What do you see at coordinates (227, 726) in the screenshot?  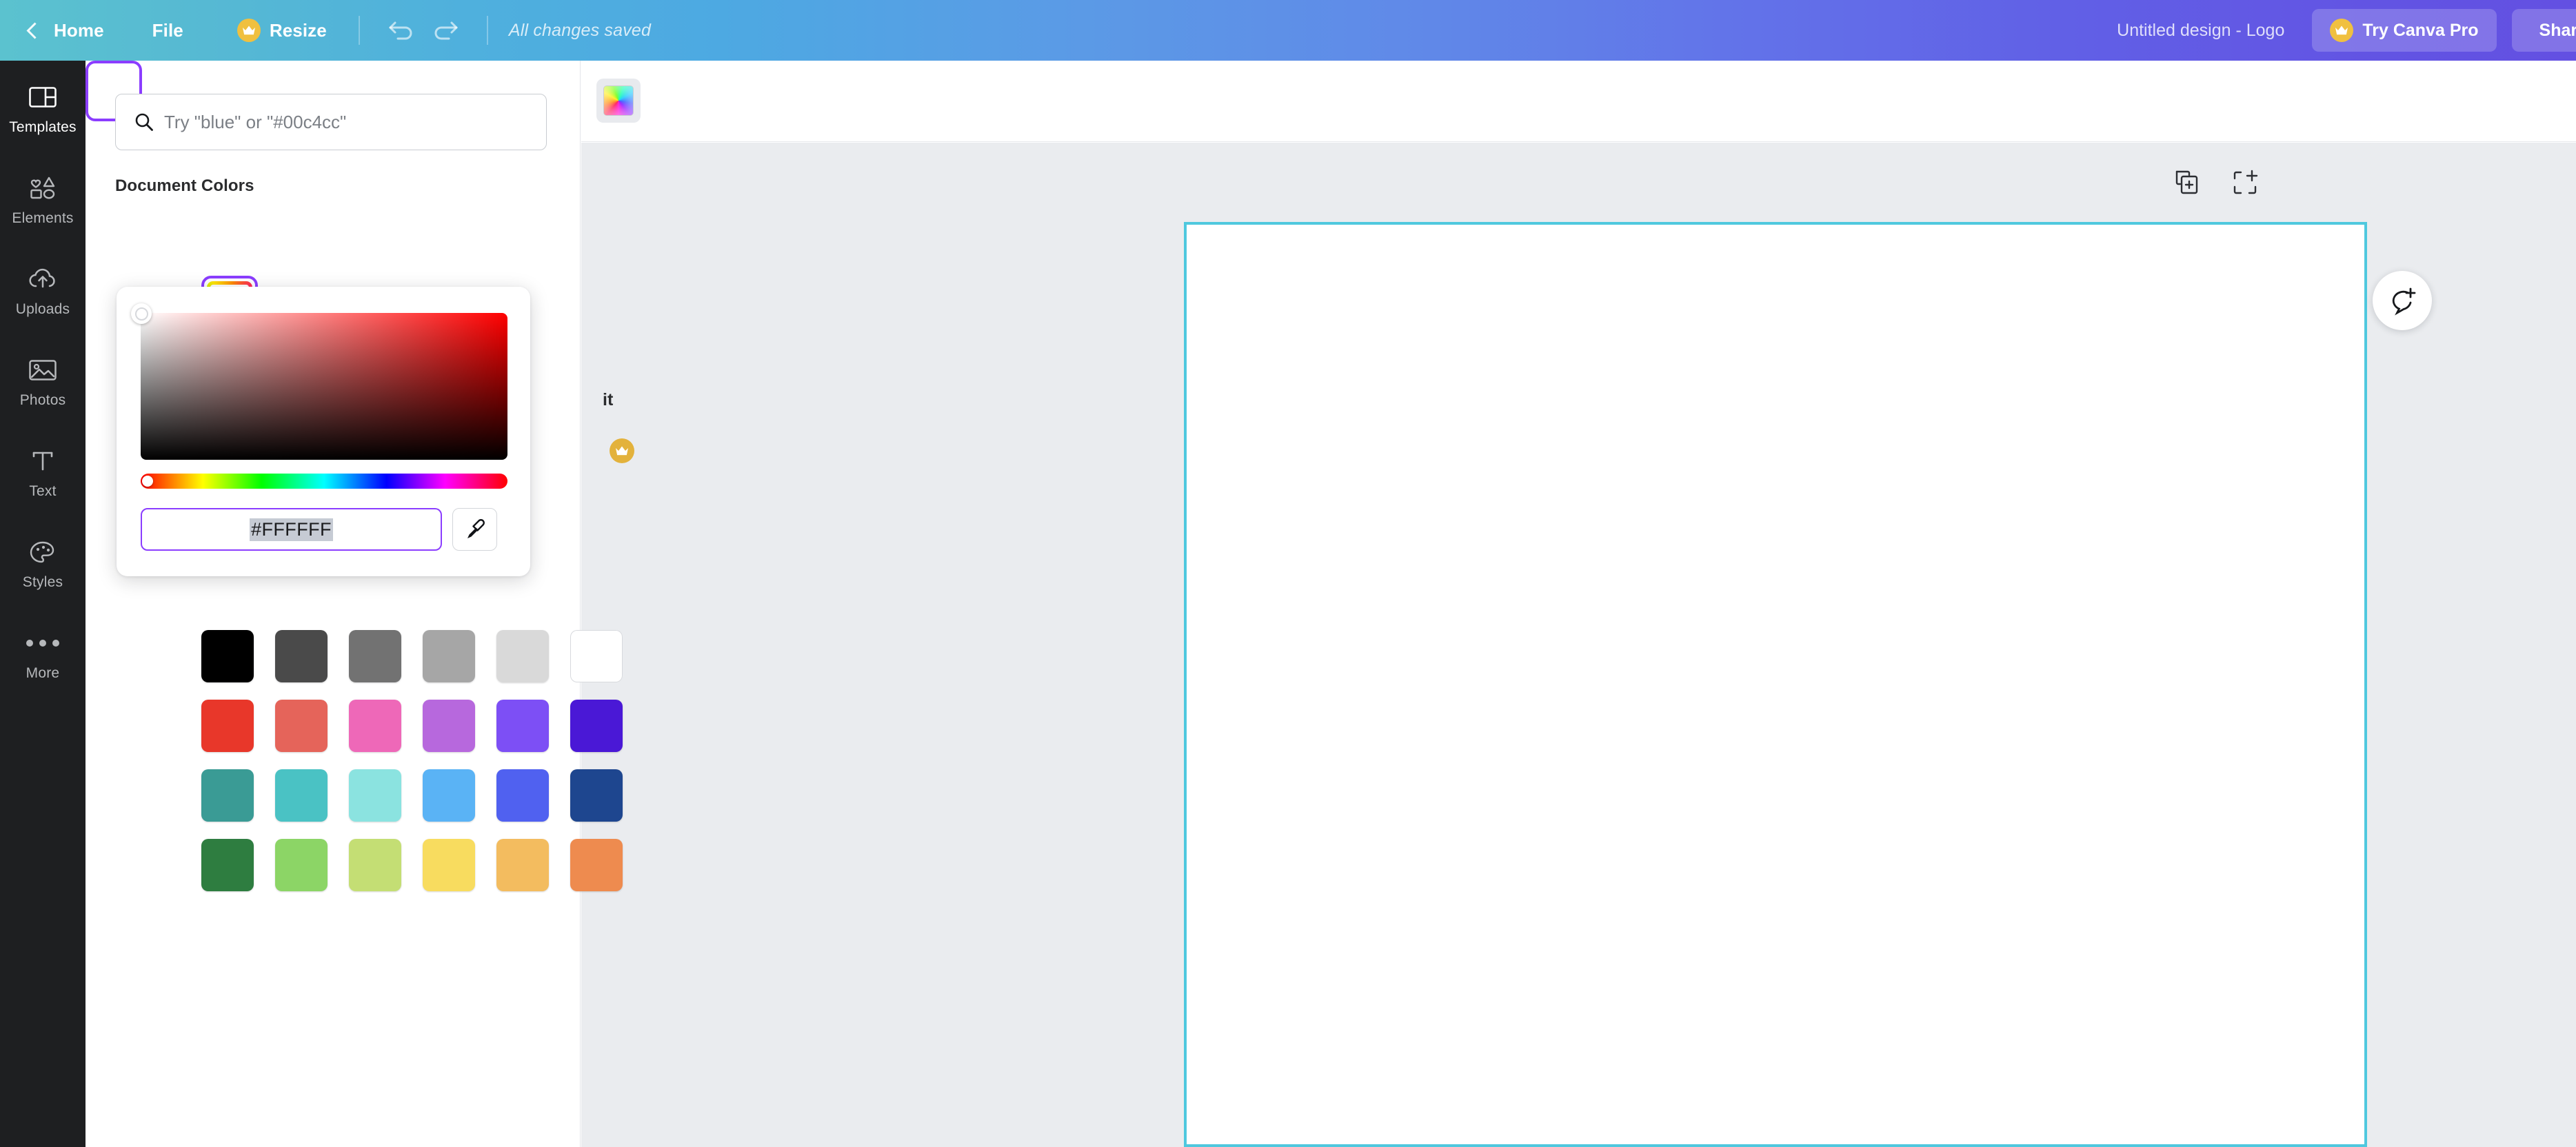 I see `palette-swatch-red` at bounding box center [227, 726].